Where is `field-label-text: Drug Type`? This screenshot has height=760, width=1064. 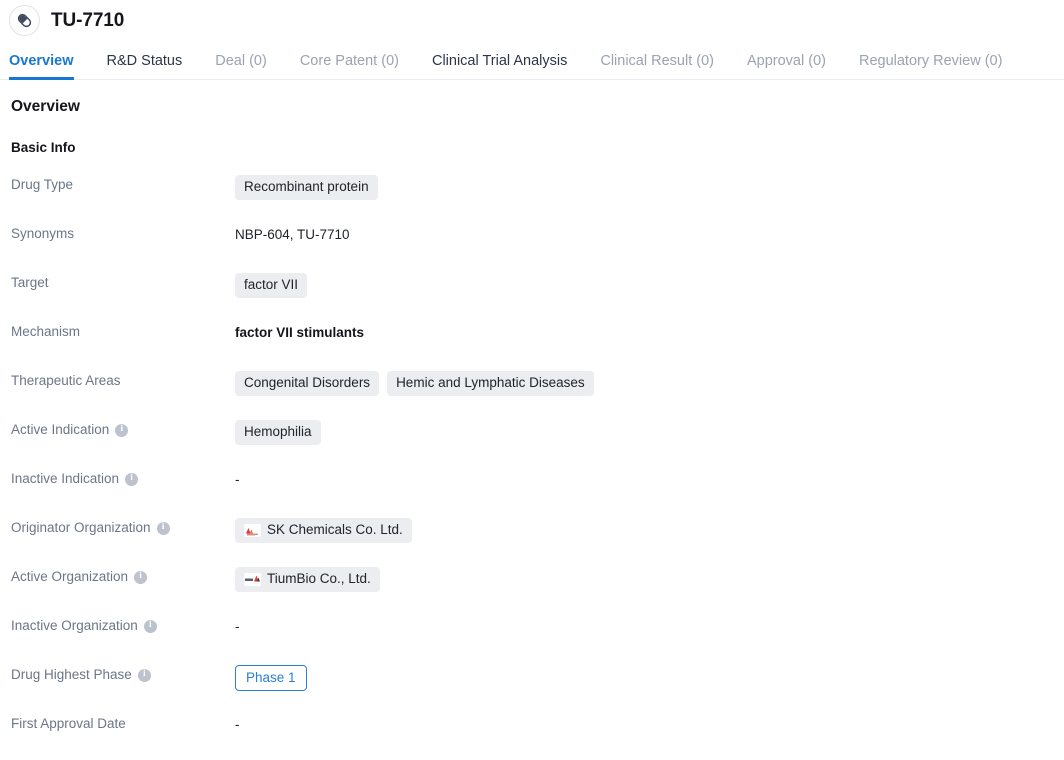
field-label-text: Drug Type is located at coordinates (42, 184).